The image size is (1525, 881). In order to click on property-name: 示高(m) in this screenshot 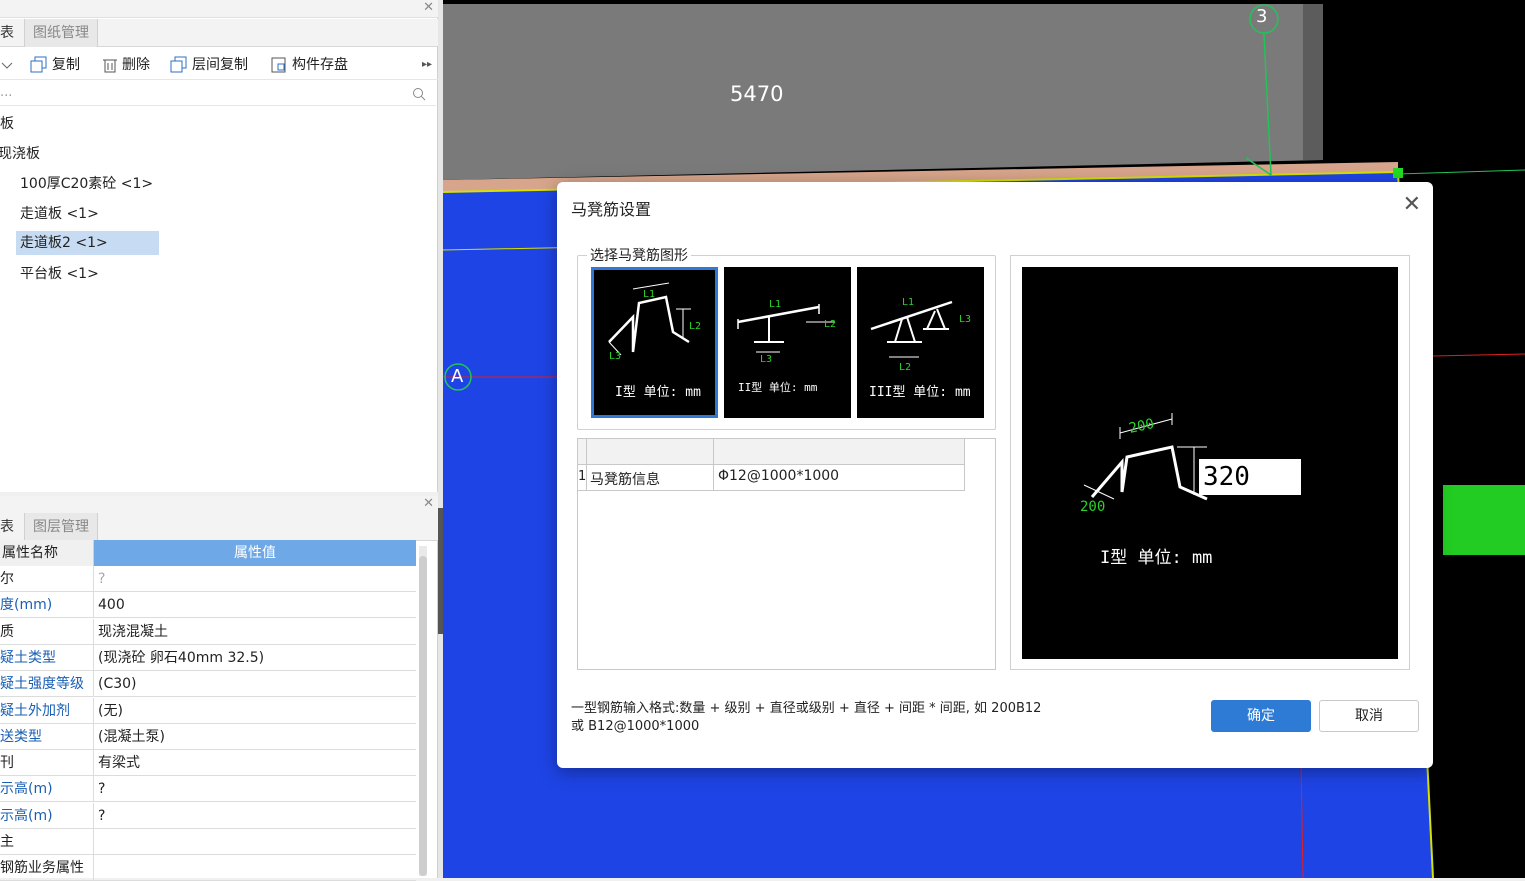, I will do `click(47, 789)`.